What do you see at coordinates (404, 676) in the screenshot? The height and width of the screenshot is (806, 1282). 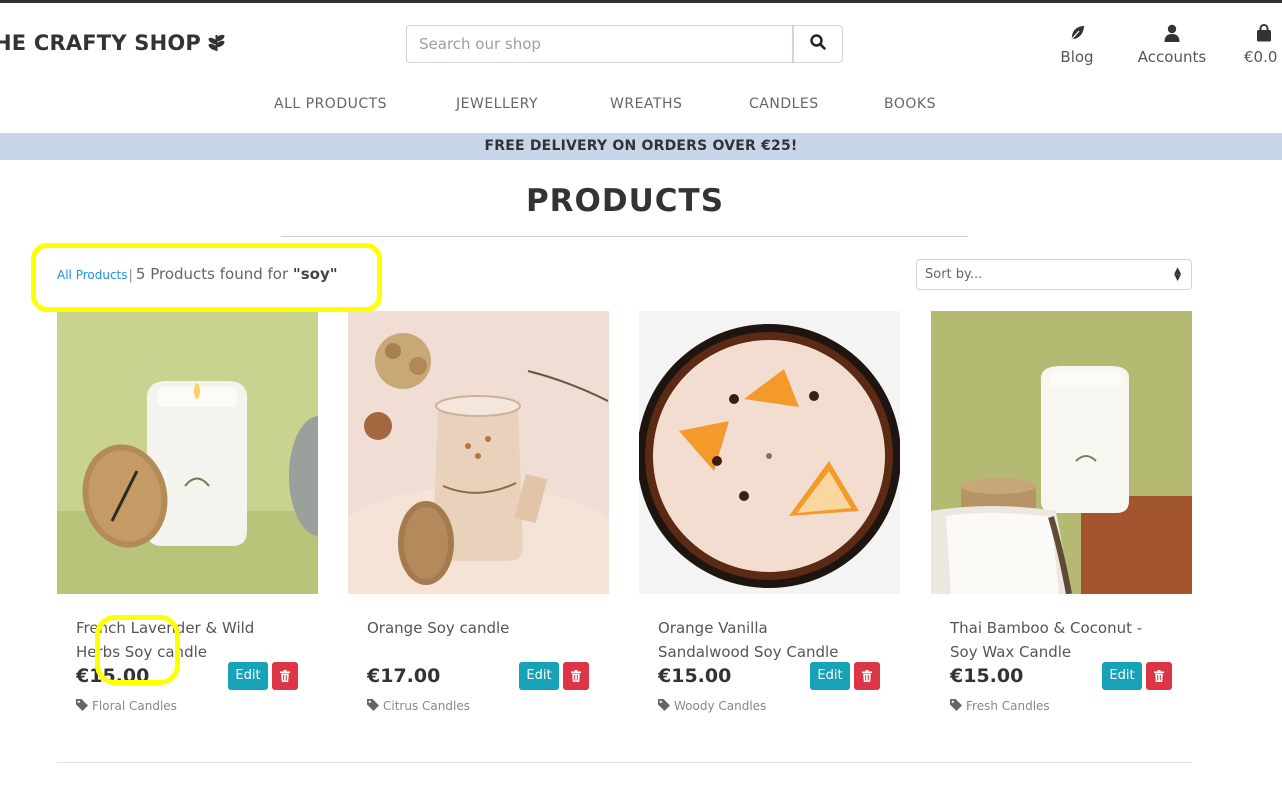 I see `product-price: €17.00` at bounding box center [404, 676].